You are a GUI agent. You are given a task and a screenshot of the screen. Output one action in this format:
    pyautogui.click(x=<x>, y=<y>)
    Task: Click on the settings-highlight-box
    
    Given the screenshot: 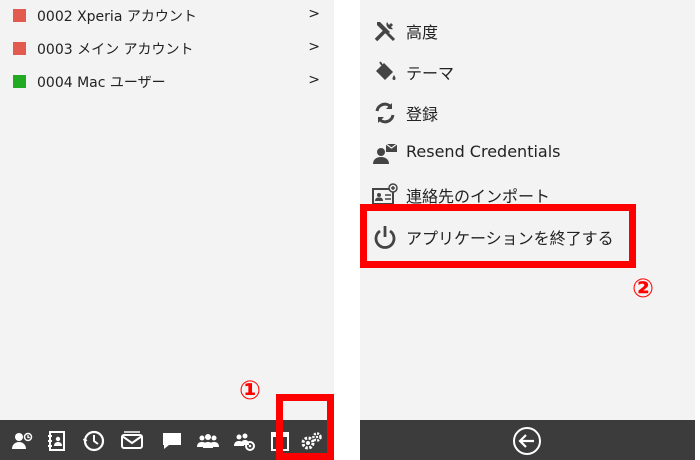 What is the action you would take?
    pyautogui.click(x=305, y=427)
    